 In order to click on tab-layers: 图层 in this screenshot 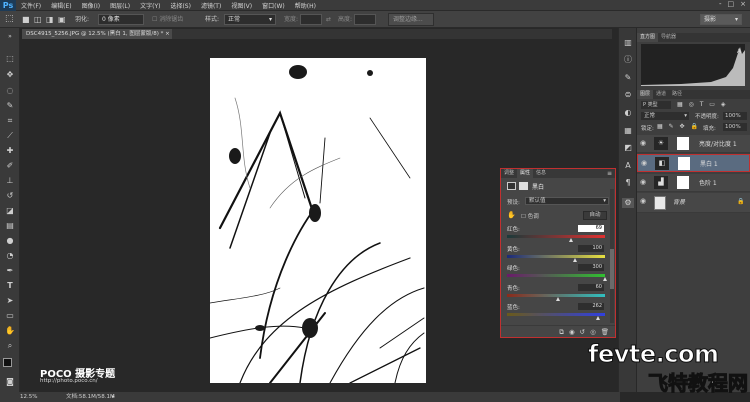, I will do `click(645, 94)`.